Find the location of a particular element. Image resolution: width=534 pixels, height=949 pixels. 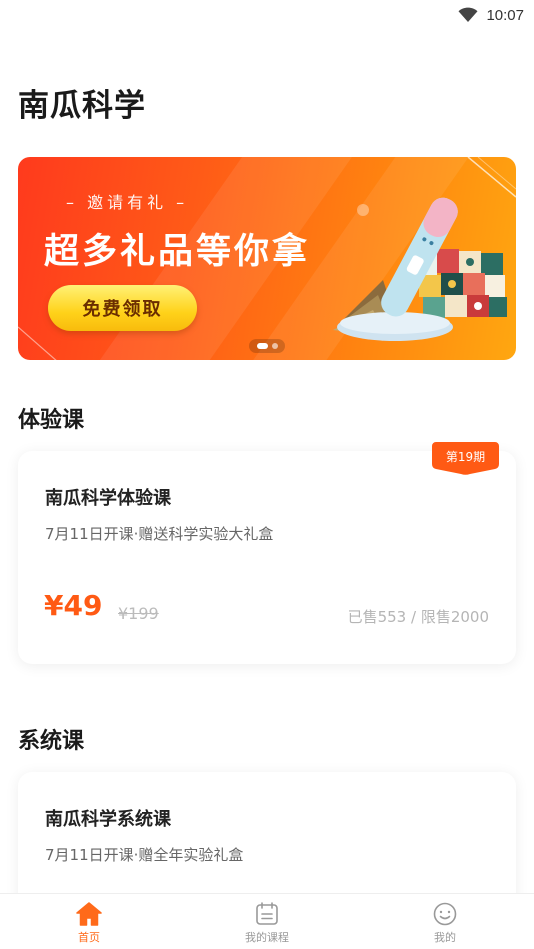

carousel-indicator is located at coordinates (267, 346).